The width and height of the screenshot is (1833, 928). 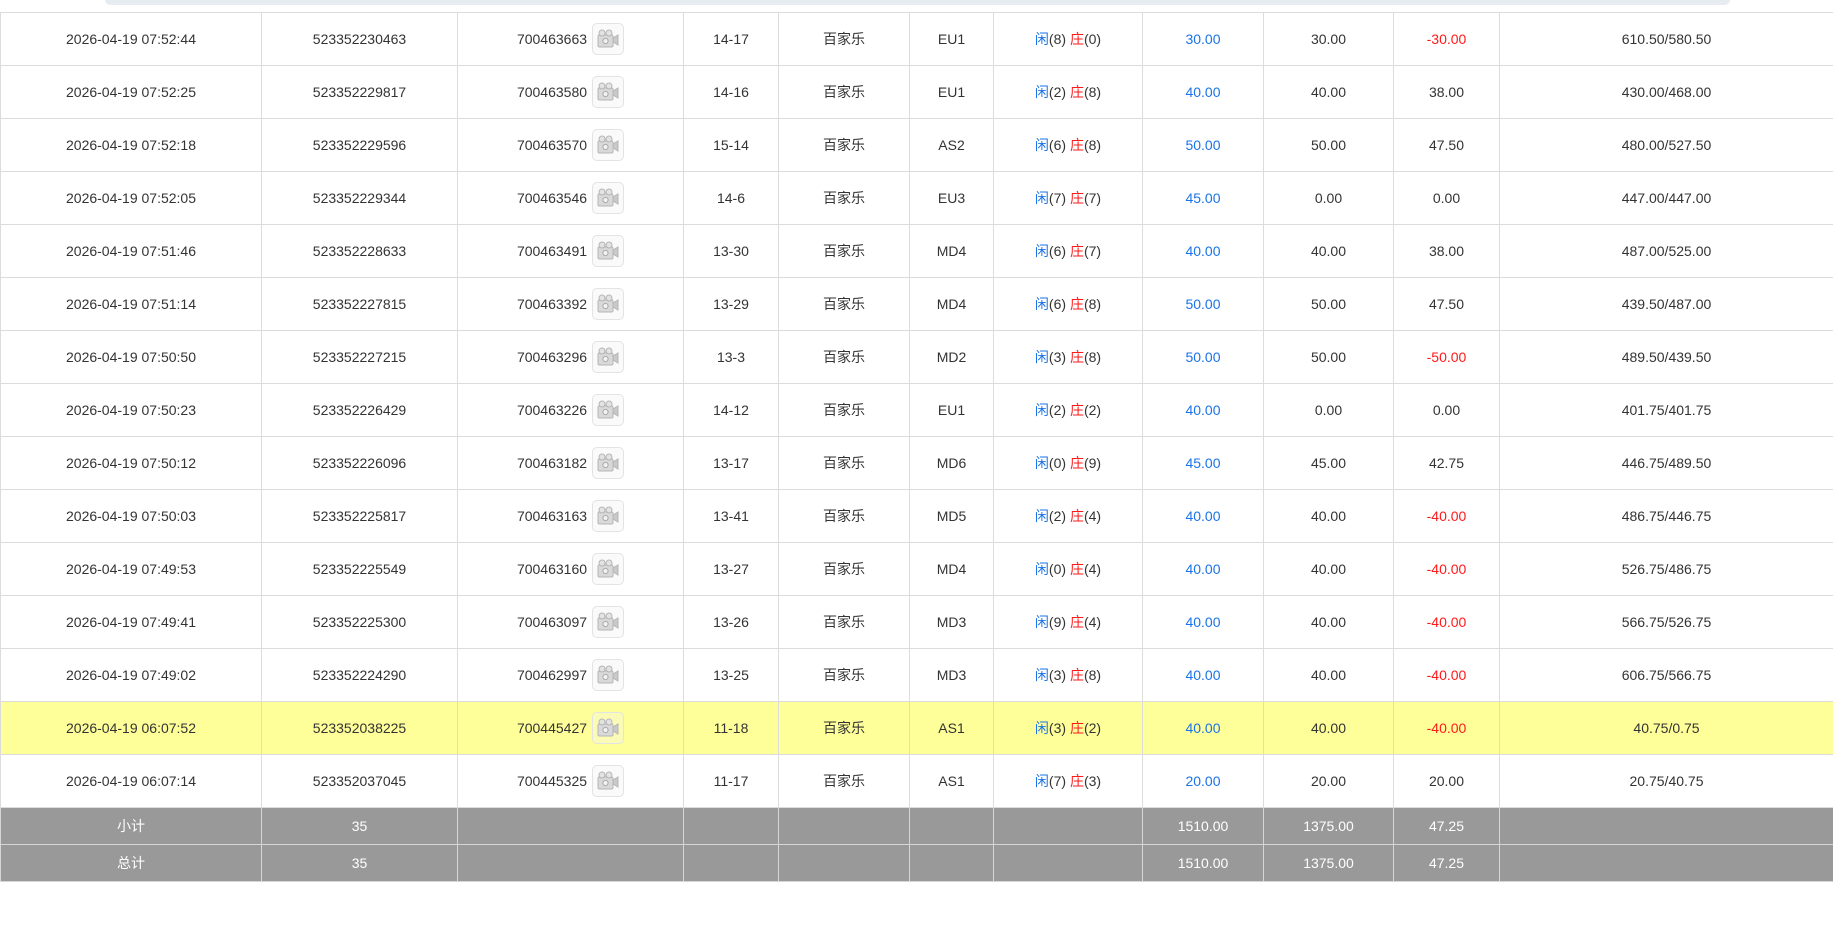 I want to click on bet-time-cell: 2026-04-19 07:52:05, so click(x=131, y=198).